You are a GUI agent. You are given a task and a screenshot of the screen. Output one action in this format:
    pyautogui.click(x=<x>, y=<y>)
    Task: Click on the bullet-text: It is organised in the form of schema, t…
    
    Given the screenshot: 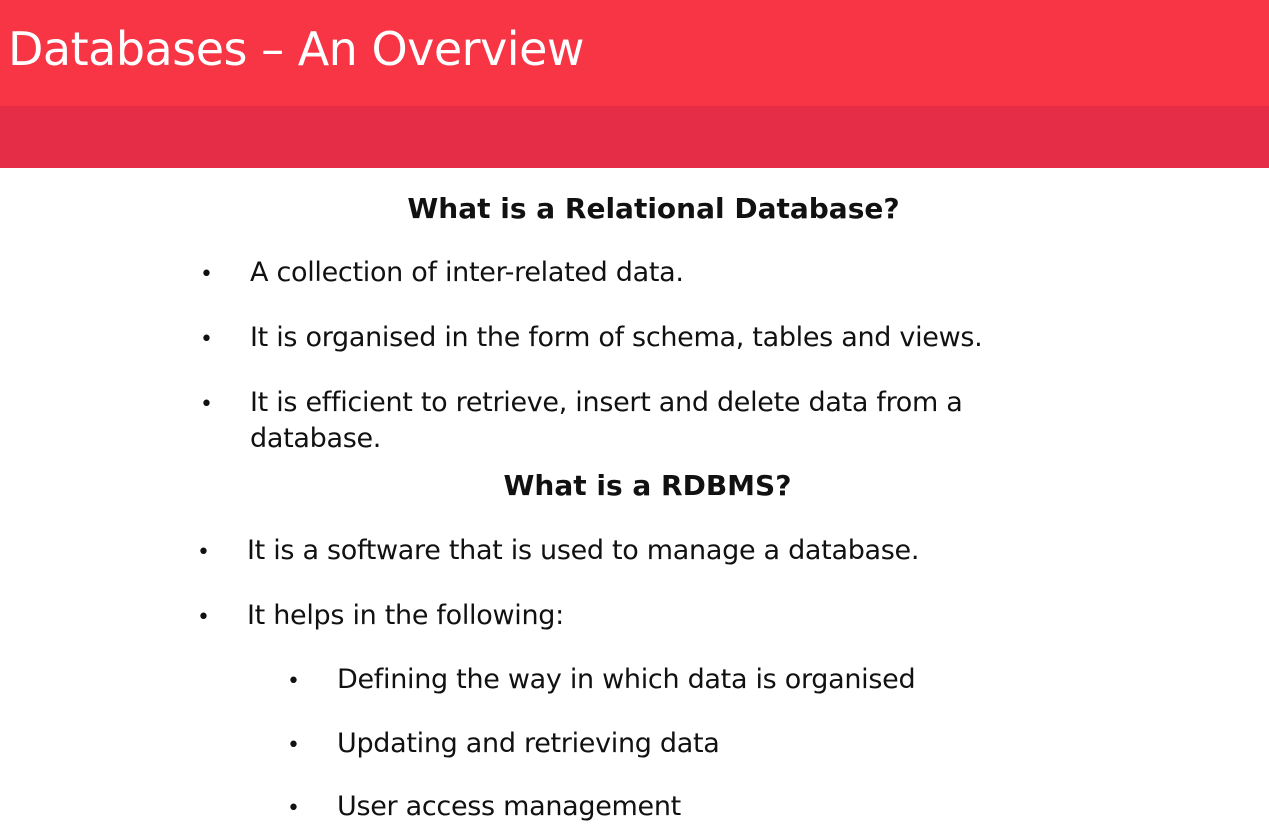 What is the action you would take?
    pyautogui.click(x=616, y=337)
    